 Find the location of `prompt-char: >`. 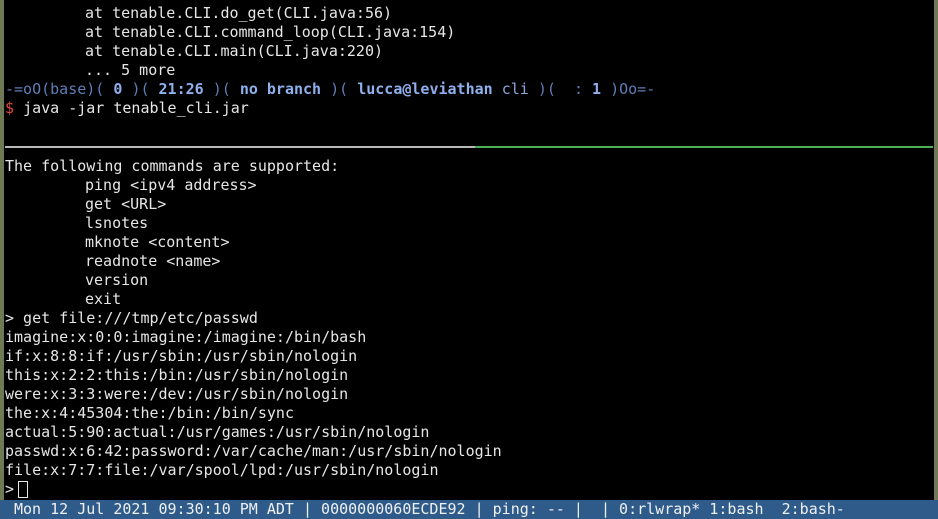

prompt-char: > is located at coordinates (10, 489).